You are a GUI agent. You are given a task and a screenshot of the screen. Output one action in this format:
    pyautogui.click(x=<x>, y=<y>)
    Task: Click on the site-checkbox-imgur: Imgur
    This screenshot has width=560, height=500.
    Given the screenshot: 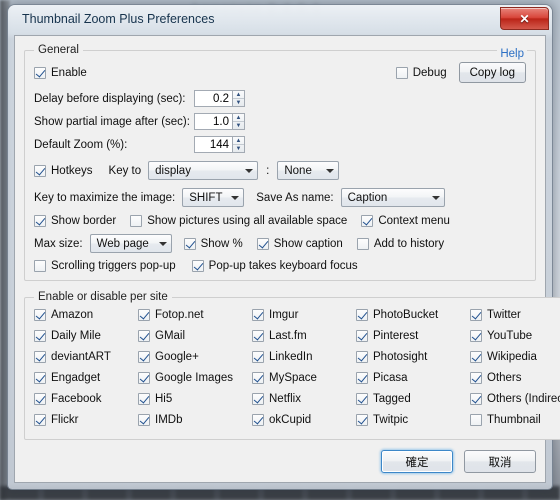 What is the action you would take?
    pyautogui.click(x=275, y=315)
    